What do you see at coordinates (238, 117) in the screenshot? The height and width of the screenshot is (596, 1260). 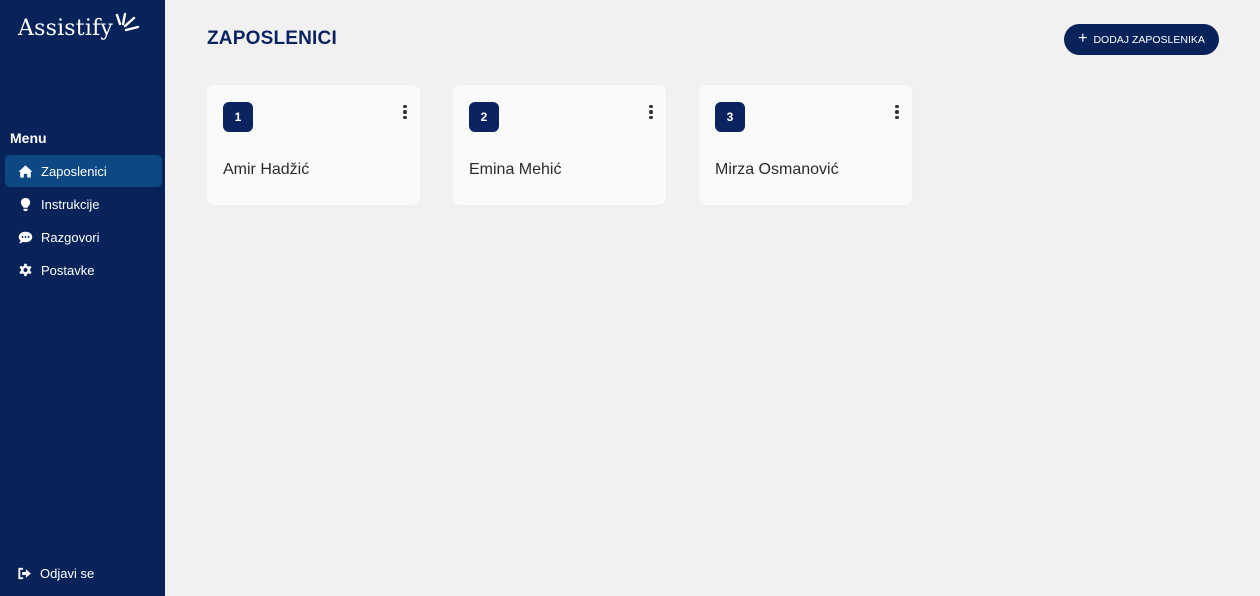 I see `employee-number-badge: 1` at bounding box center [238, 117].